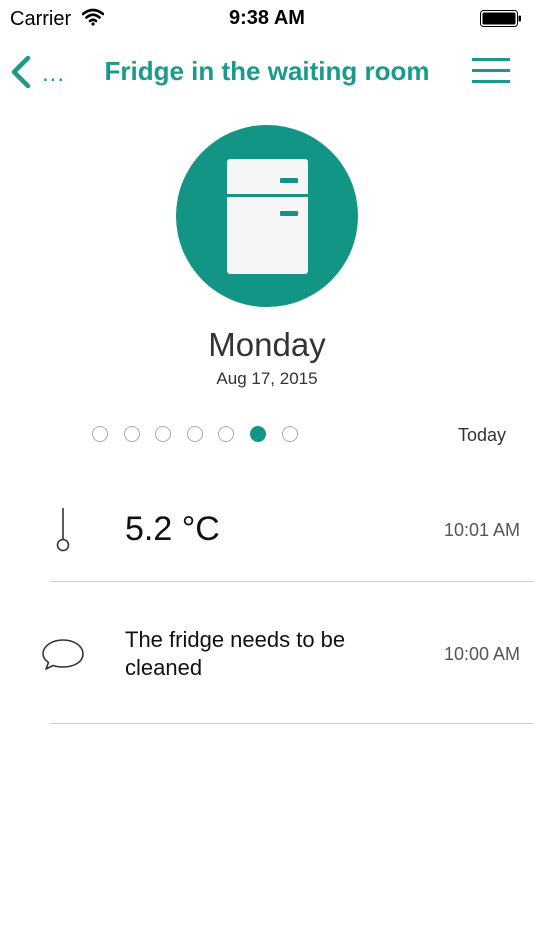 The height and width of the screenshot is (950, 534). I want to click on device-avatar, so click(267, 216).